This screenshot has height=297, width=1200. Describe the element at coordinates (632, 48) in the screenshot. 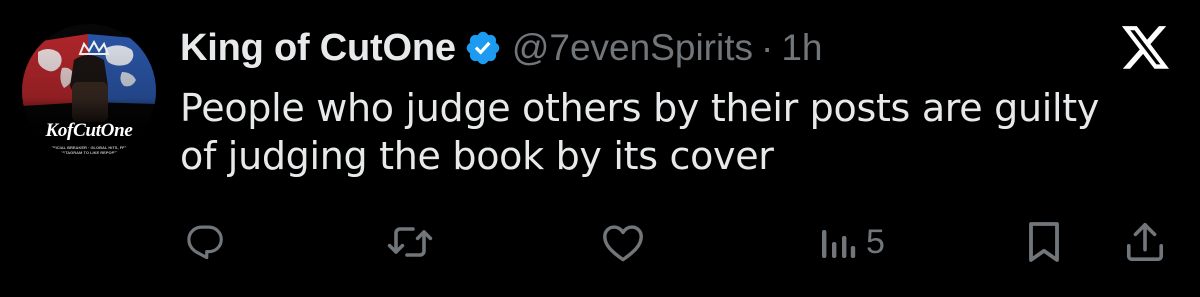

I see `user-handle: @7evenSpirits` at that location.